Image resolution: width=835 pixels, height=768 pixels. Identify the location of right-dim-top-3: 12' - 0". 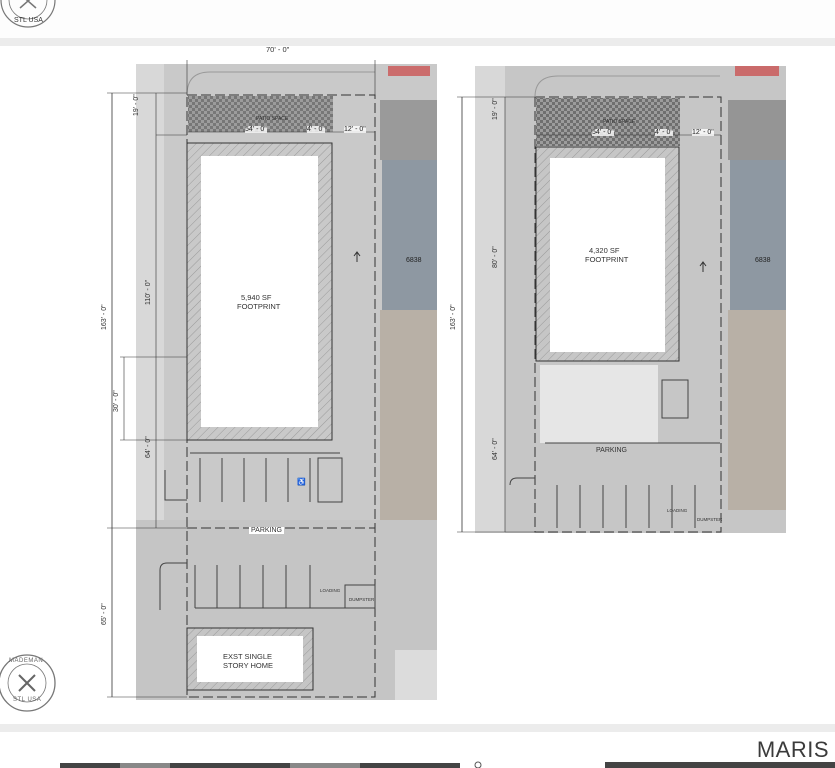
(703, 132).